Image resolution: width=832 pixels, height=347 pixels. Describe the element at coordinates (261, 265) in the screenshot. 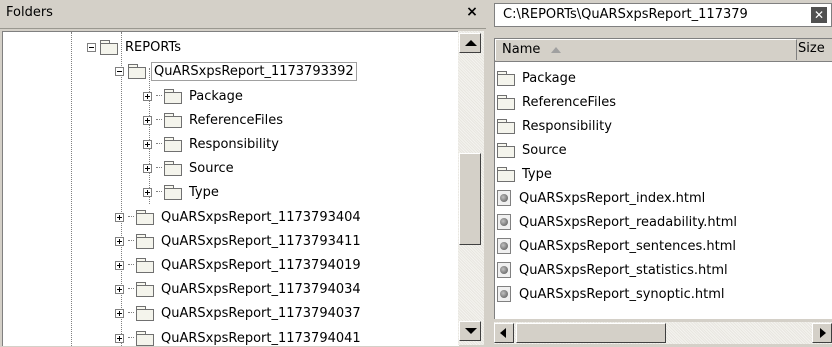

I see `tree-node-label: QuARSxpsReport_1173794019` at that location.